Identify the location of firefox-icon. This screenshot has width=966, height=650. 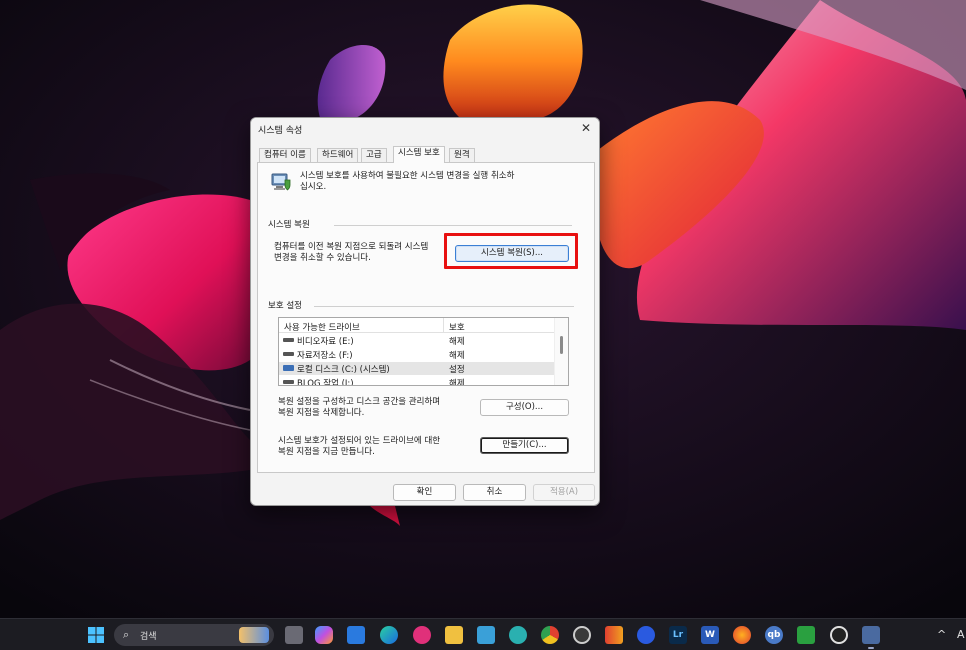
(742, 635).